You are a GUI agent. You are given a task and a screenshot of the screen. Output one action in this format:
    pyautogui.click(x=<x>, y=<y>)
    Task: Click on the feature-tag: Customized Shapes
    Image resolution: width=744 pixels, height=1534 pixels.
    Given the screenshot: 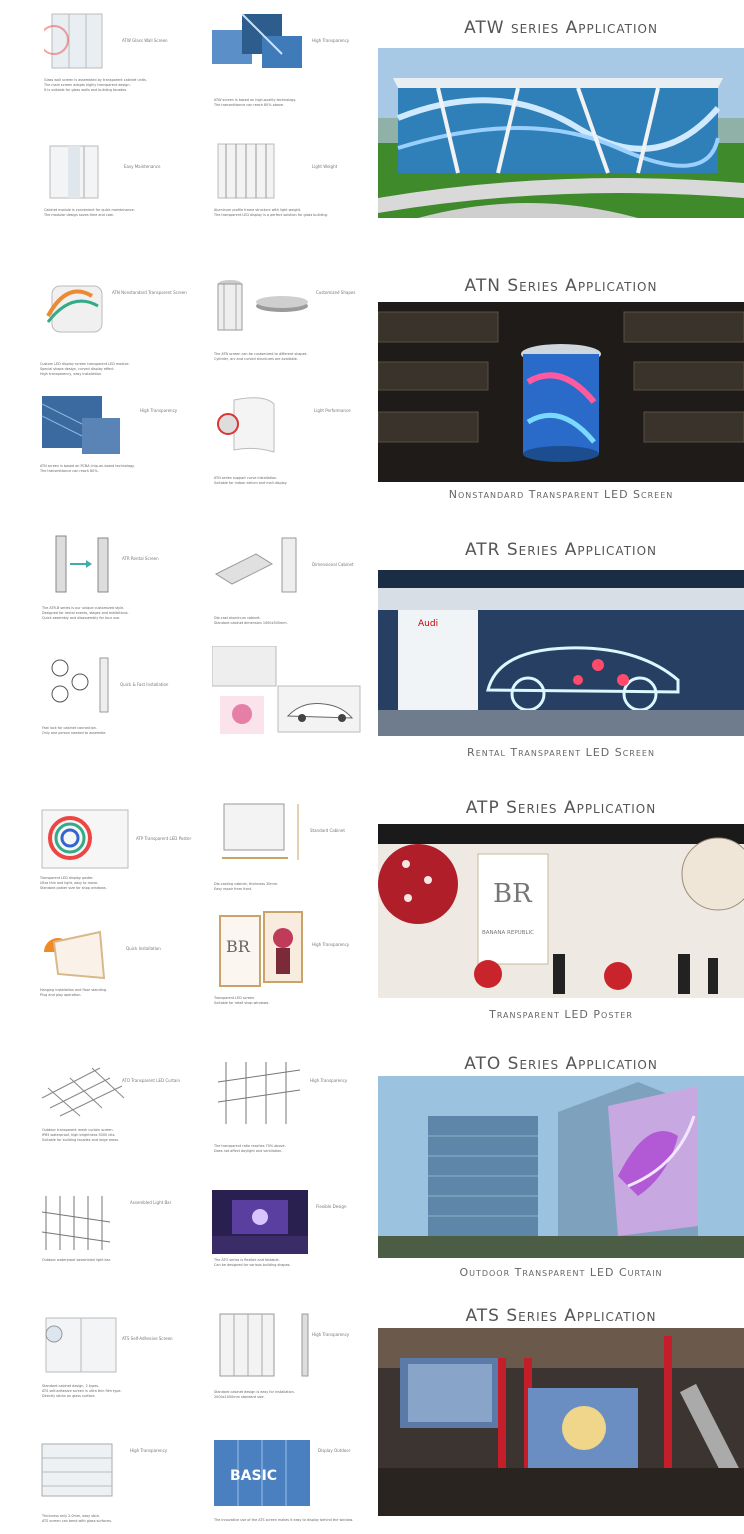 What is the action you would take?
    pyautogui.click(x=336, y=292)
    